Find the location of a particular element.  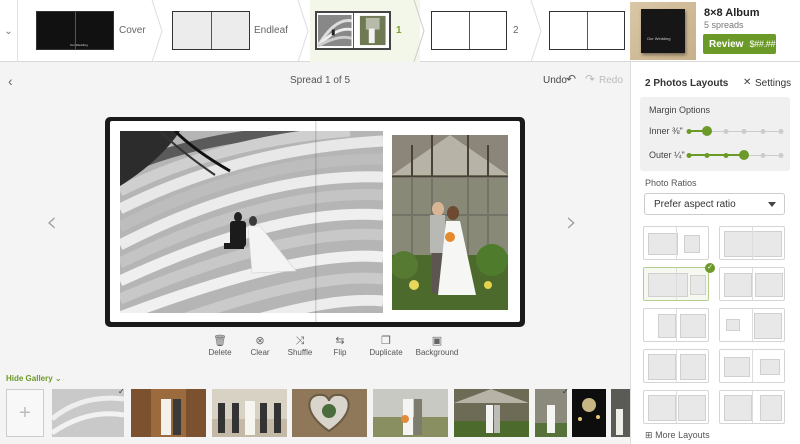

album-price: $##.## is located at coordinates (762, 44).